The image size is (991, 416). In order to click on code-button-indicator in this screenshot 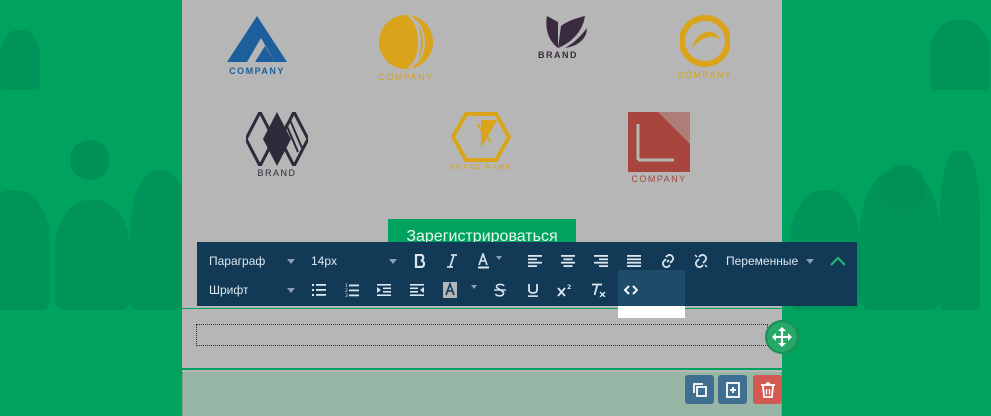, I will do `click(651, 312)`.